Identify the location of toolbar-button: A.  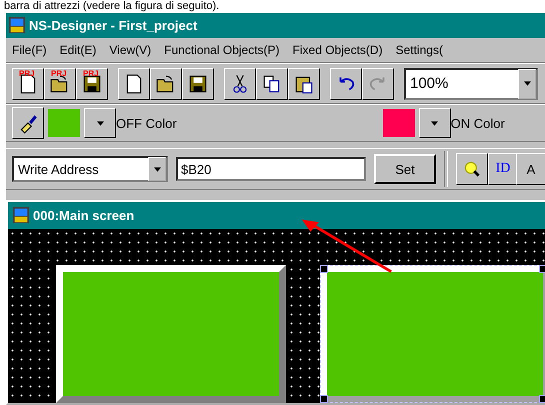
(530, 169).